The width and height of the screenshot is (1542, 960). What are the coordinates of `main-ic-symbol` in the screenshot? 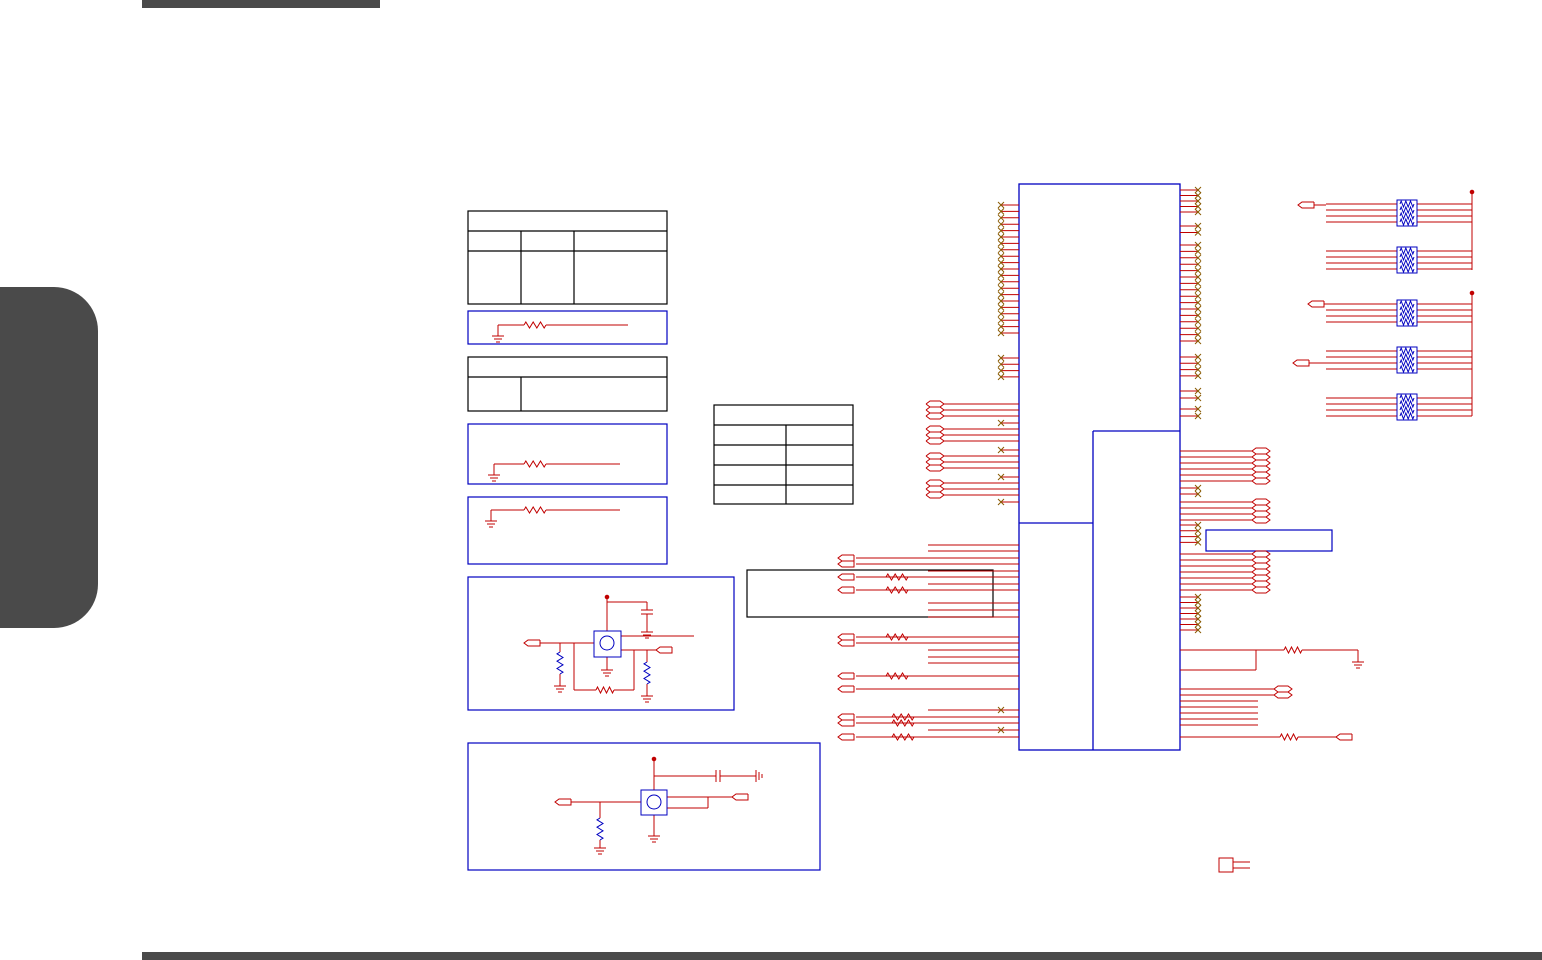 It's located at (1099, 467).